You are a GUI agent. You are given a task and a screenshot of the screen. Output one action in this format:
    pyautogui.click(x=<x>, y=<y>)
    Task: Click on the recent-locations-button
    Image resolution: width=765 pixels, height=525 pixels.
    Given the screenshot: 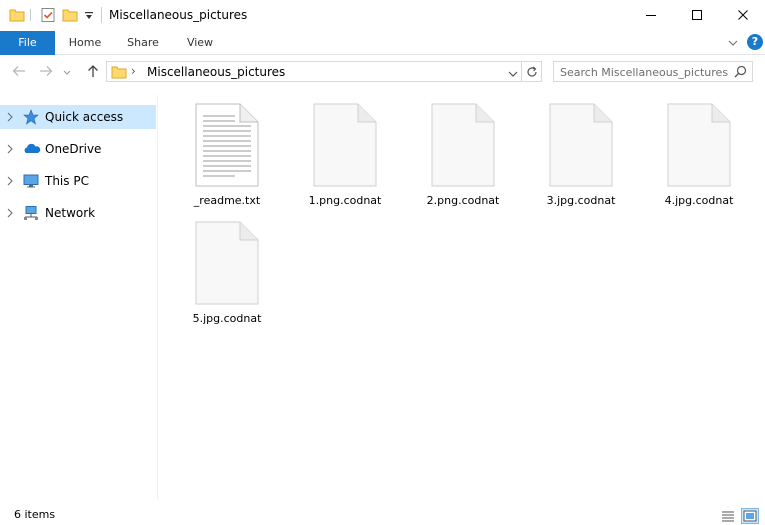 What is the action you would take?
    pyautogui.click(x=67, y=73)
    